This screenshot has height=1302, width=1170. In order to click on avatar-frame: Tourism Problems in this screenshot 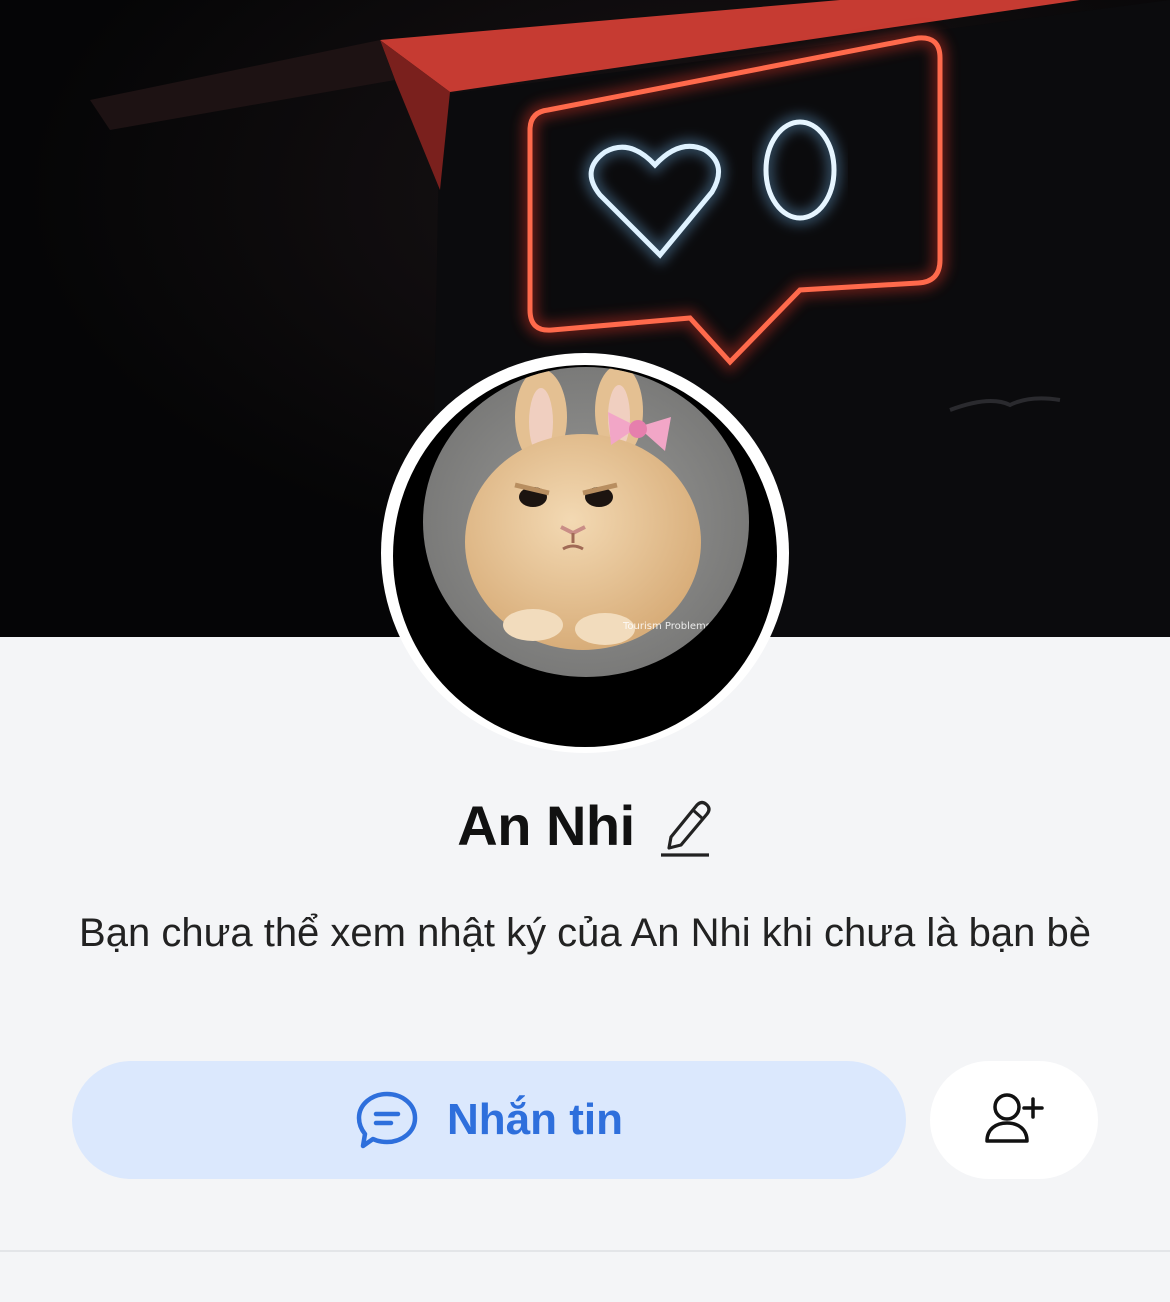, I will do `click(585, 556)`.